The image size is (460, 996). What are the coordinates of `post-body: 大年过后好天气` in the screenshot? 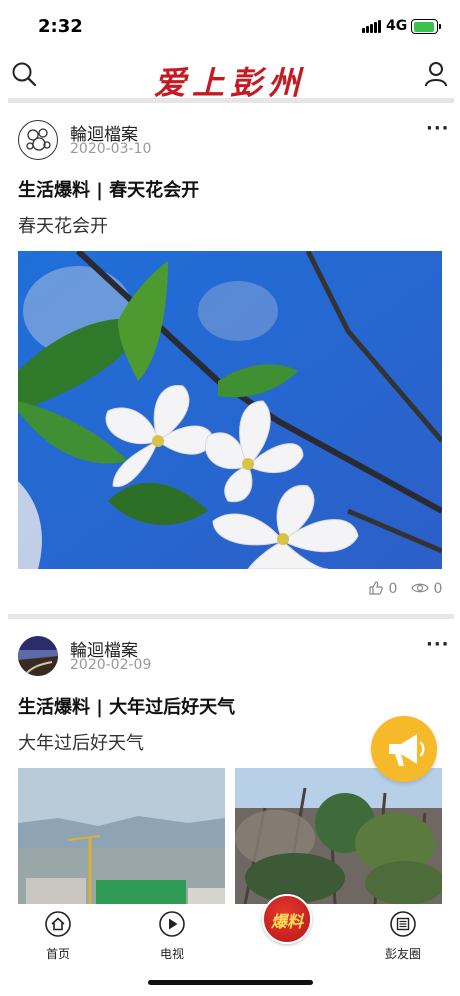 It's located at (81, 743).